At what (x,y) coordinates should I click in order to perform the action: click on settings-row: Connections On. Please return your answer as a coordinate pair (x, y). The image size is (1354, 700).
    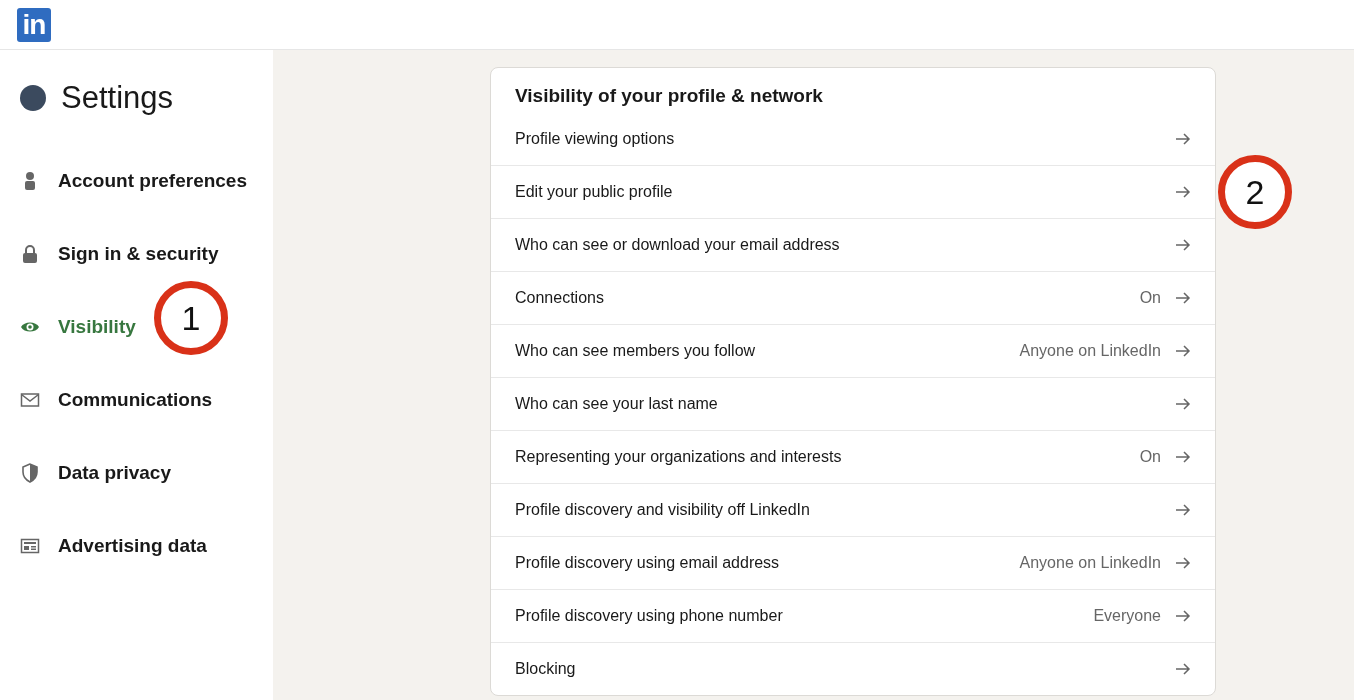
    Looking at the image, I should click on (853, 297).